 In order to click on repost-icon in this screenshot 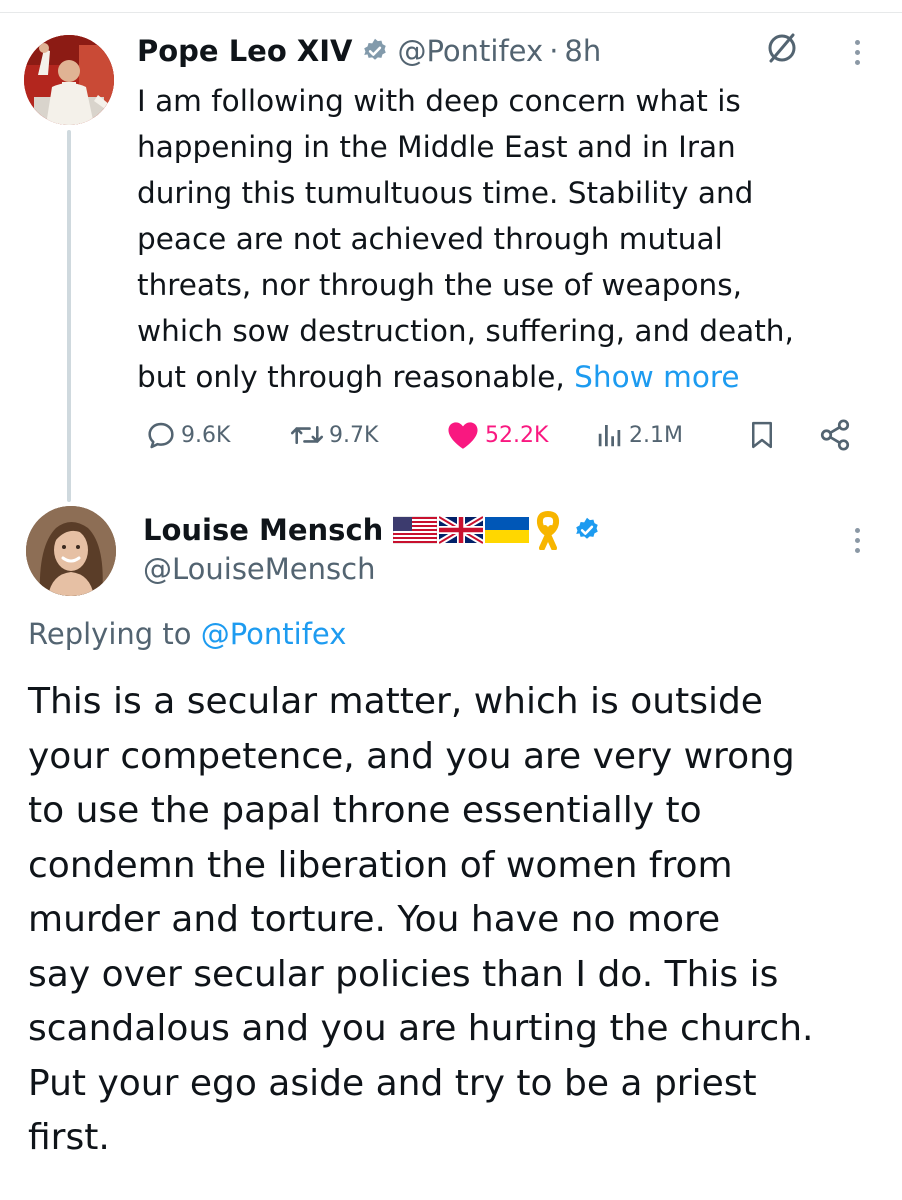, I will do `click(307, 435)`.